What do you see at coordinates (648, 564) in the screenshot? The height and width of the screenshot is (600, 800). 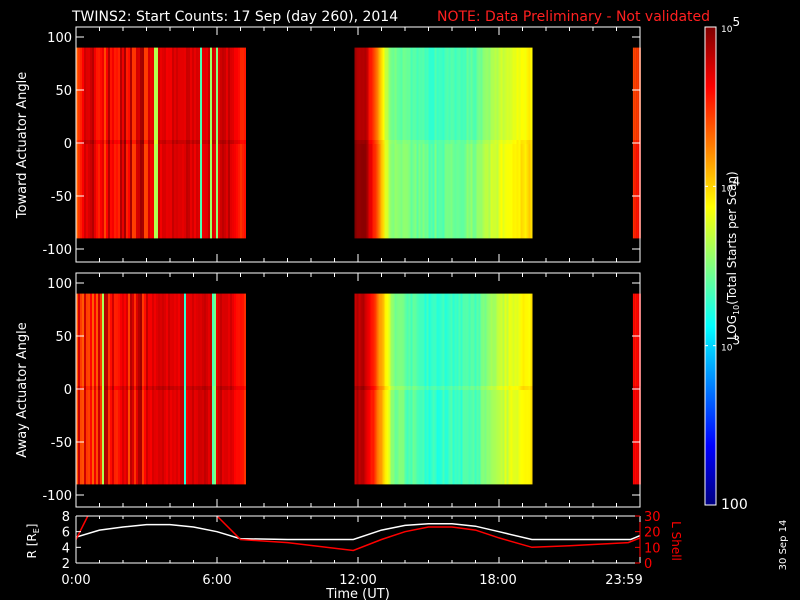 I see `l-tick-label: 0` at bounding box center [648, 564].